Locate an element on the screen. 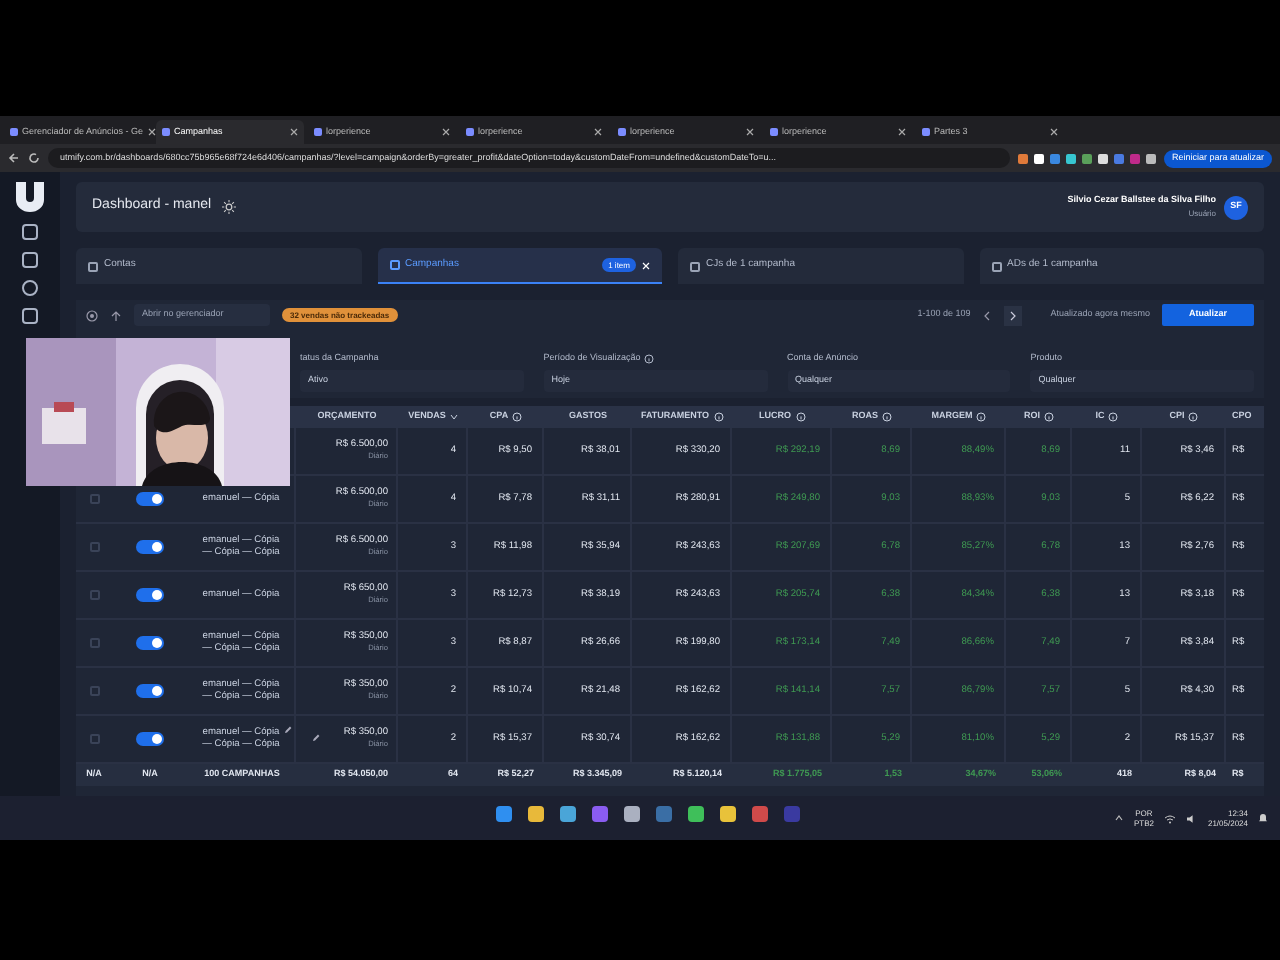 The width and height of the screenshot is (1280, 960). wifi-icon is located at coordinates (1169, 818).